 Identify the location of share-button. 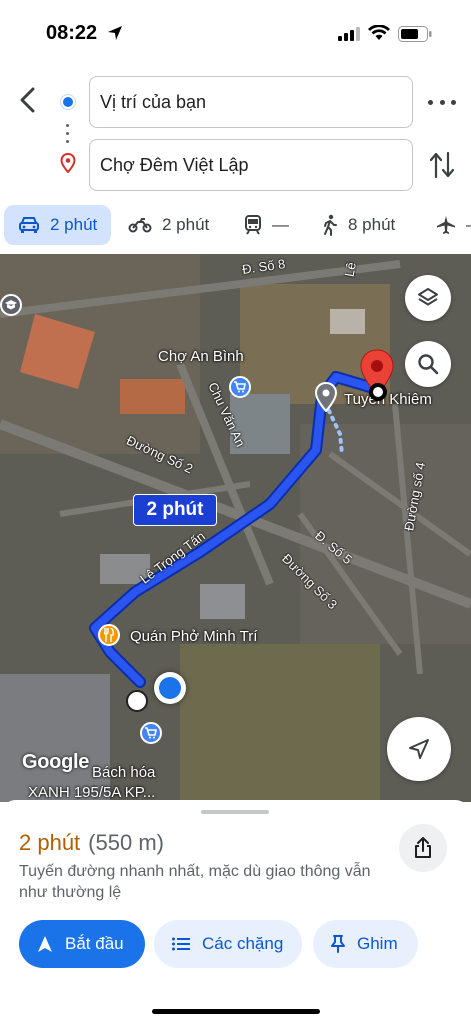
(423, 848).